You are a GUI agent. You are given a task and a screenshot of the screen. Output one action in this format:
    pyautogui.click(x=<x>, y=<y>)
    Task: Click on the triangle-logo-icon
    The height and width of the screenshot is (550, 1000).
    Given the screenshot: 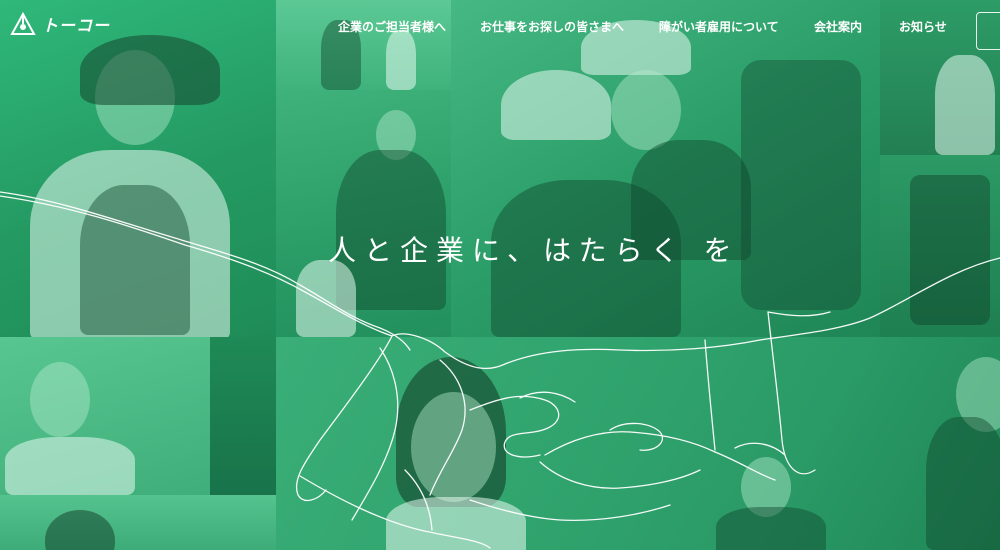 What is the action you would take?
    pyautogui.click(x=23, y=23)
    